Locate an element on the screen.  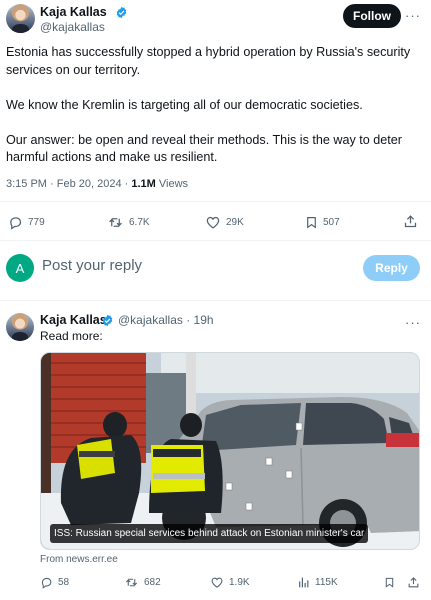
like-count: 29K is located at coordinates (235, 222).